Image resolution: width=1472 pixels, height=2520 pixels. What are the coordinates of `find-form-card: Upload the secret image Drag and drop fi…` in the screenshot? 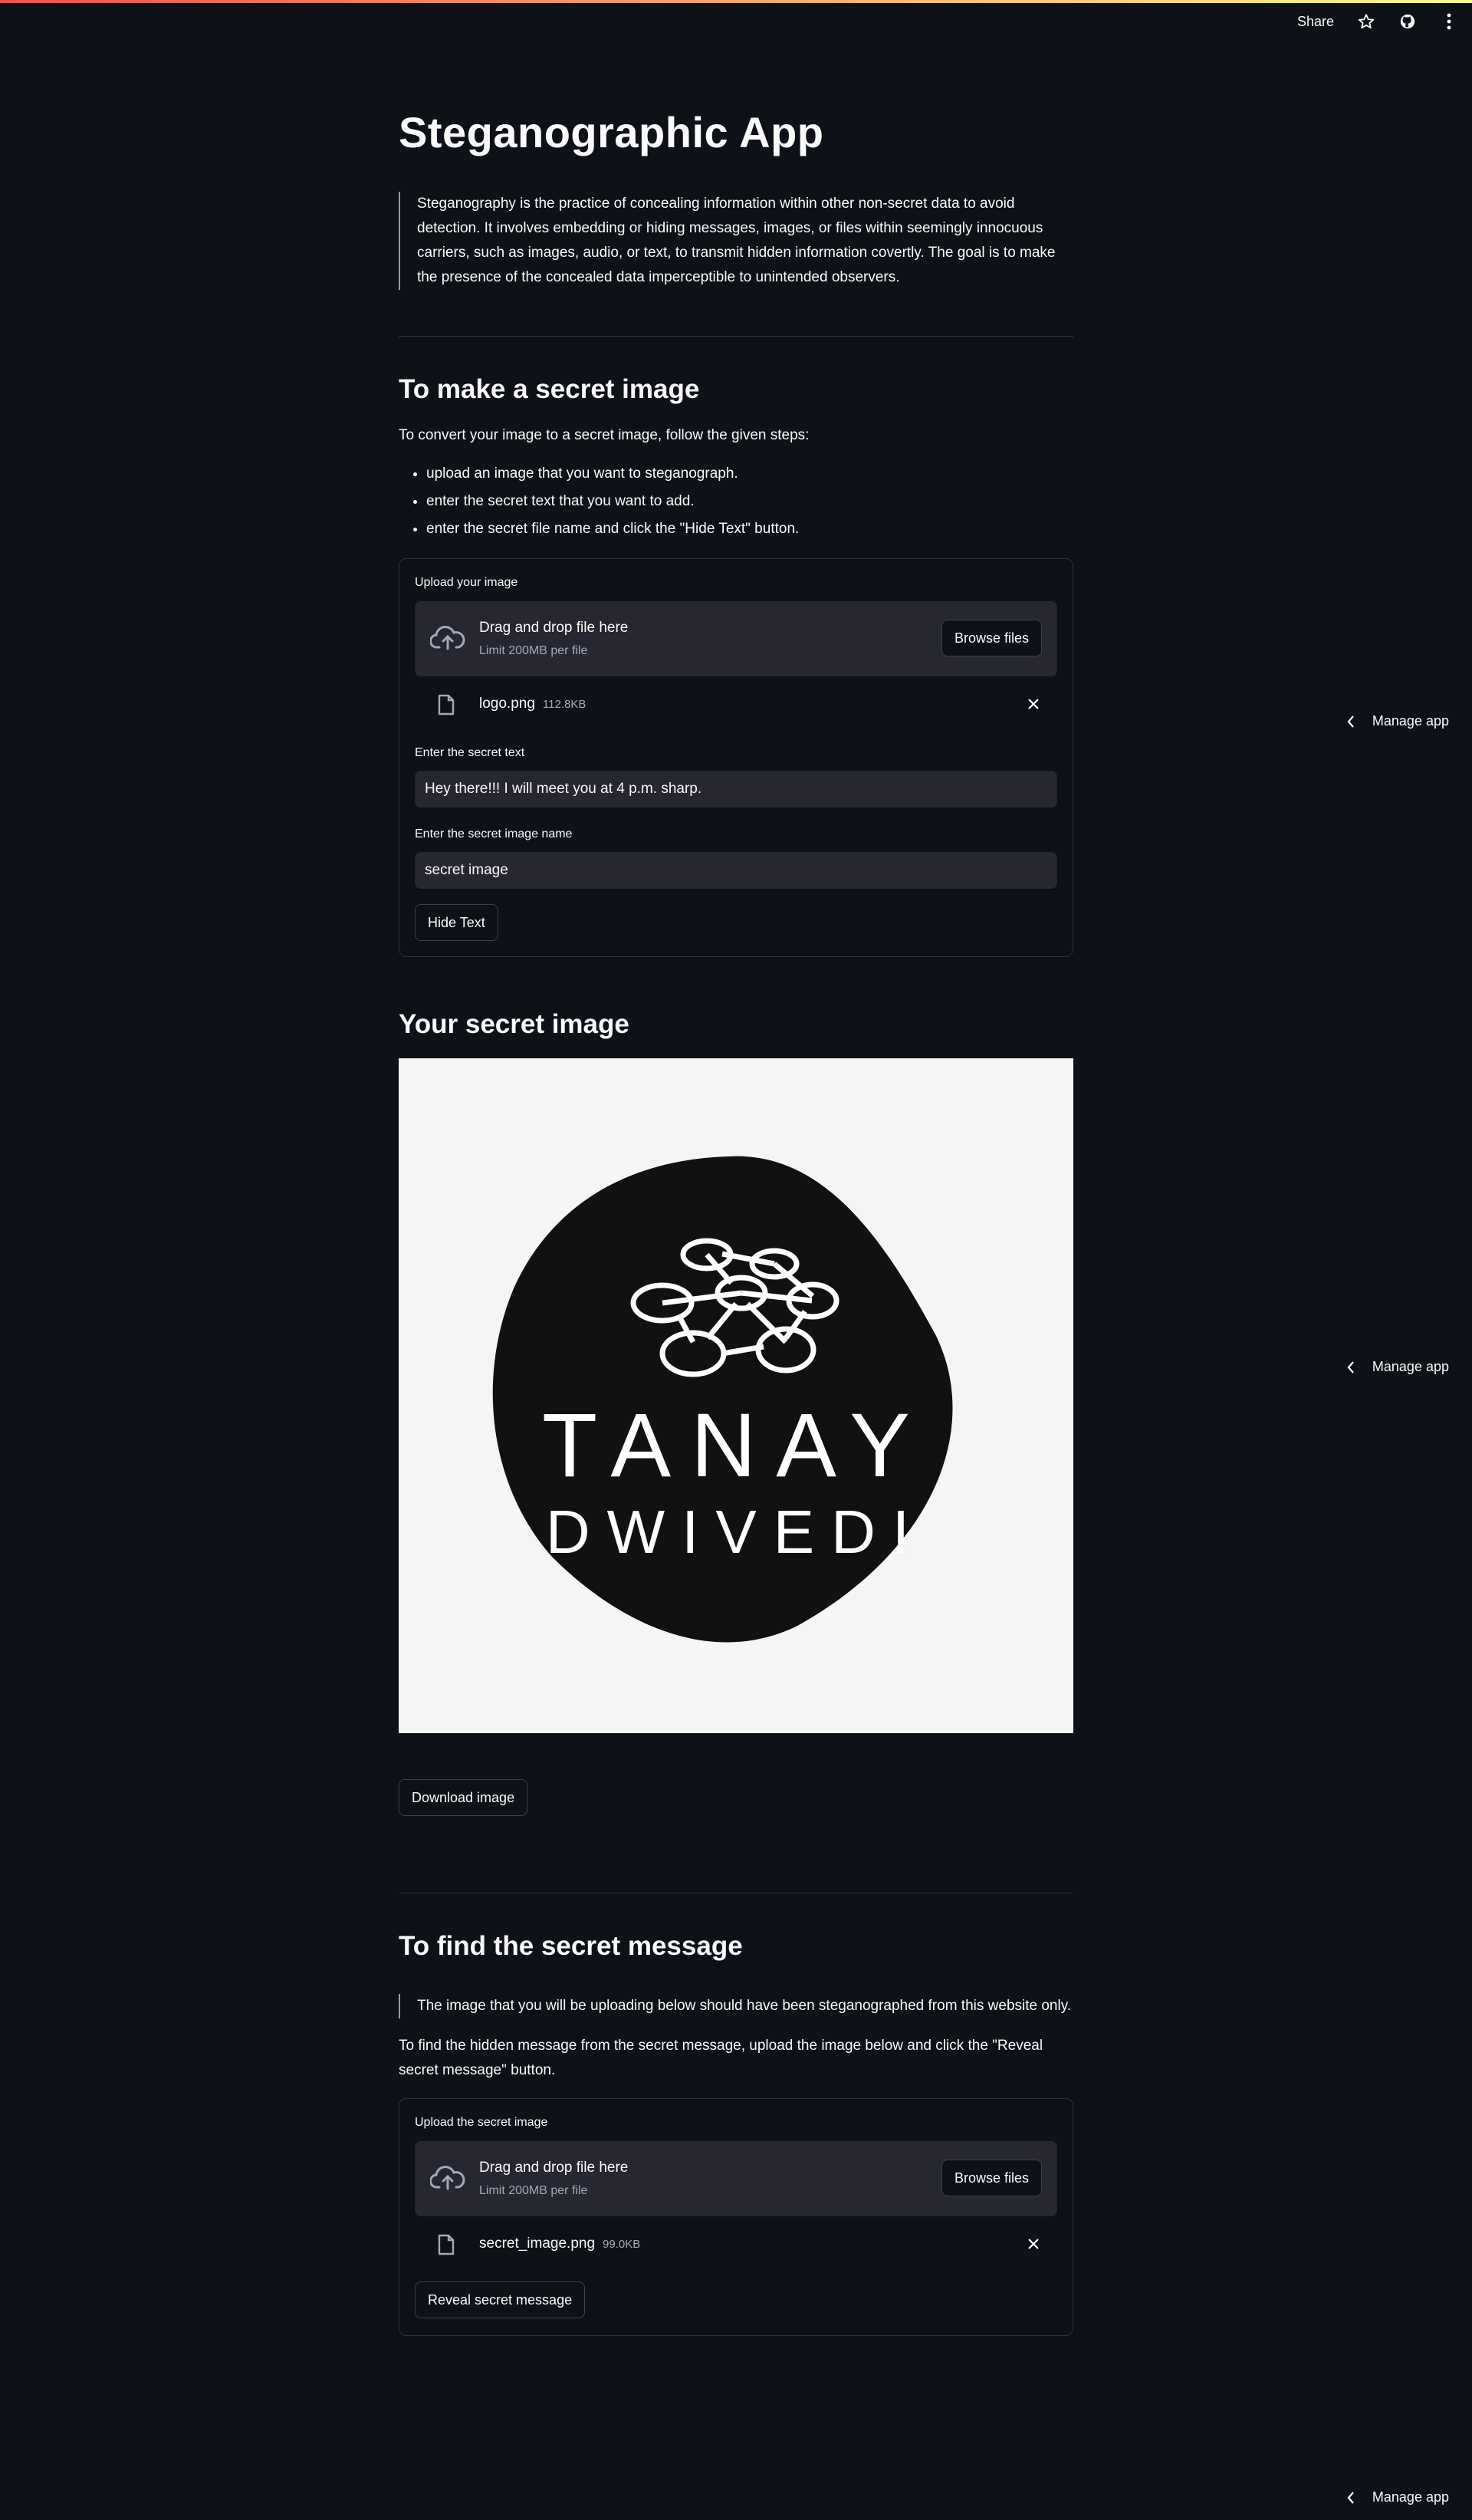 It's located at (736, 2217).